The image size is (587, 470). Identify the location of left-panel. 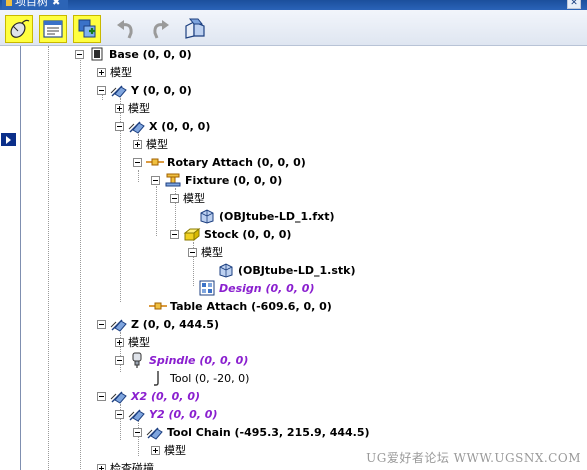
(10, 258).